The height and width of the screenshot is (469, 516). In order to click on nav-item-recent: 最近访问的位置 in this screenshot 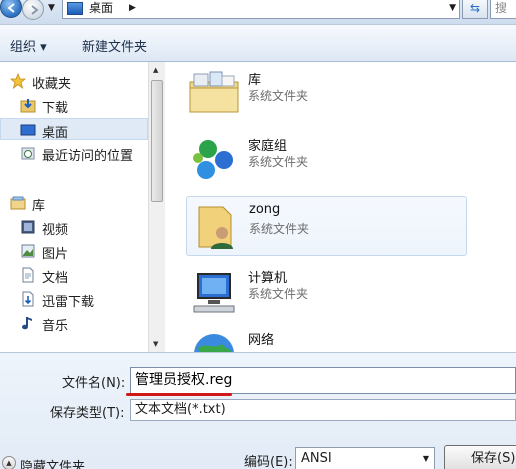, I will do `click(74, 153)`.